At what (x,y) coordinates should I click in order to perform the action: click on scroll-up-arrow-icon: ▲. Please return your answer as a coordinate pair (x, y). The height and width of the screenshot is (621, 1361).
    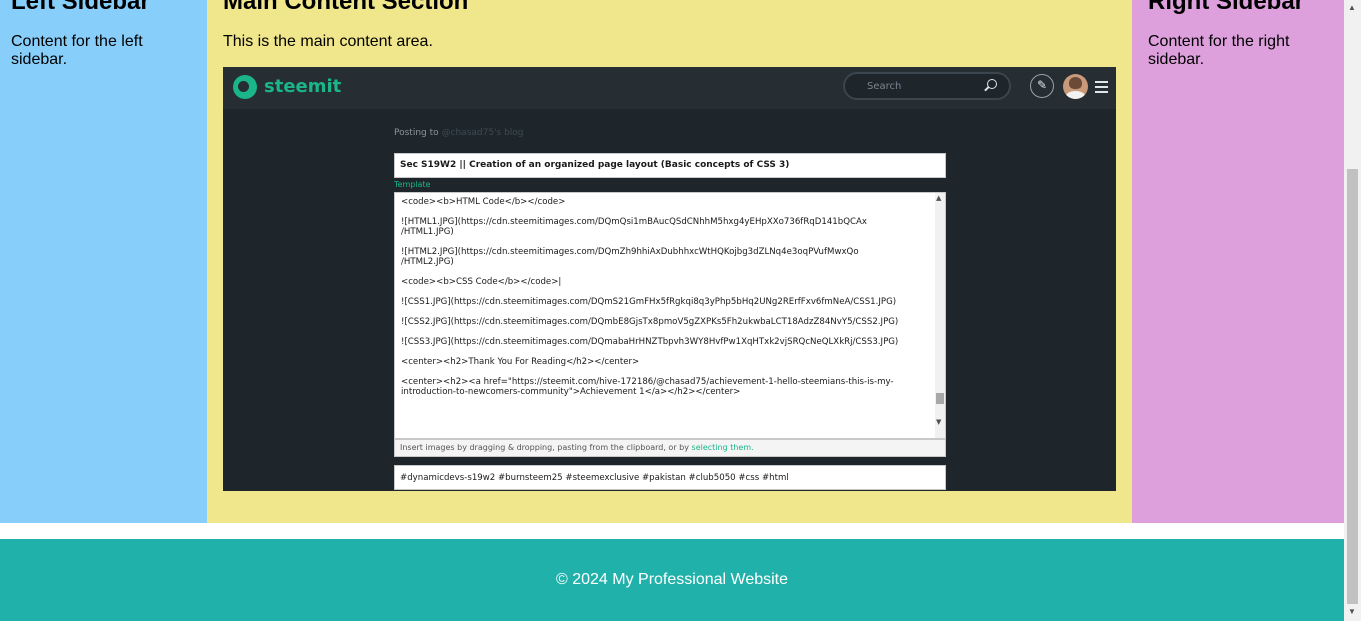
    Looking at the image, I should click on (1352, 8).